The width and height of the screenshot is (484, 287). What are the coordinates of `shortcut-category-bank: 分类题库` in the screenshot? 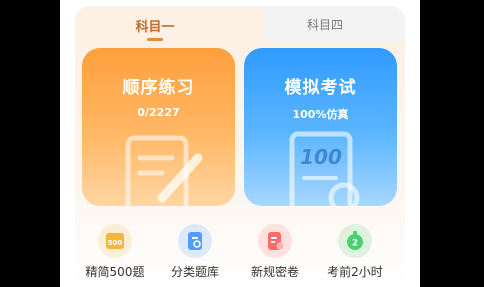 It's located at (195, 252).